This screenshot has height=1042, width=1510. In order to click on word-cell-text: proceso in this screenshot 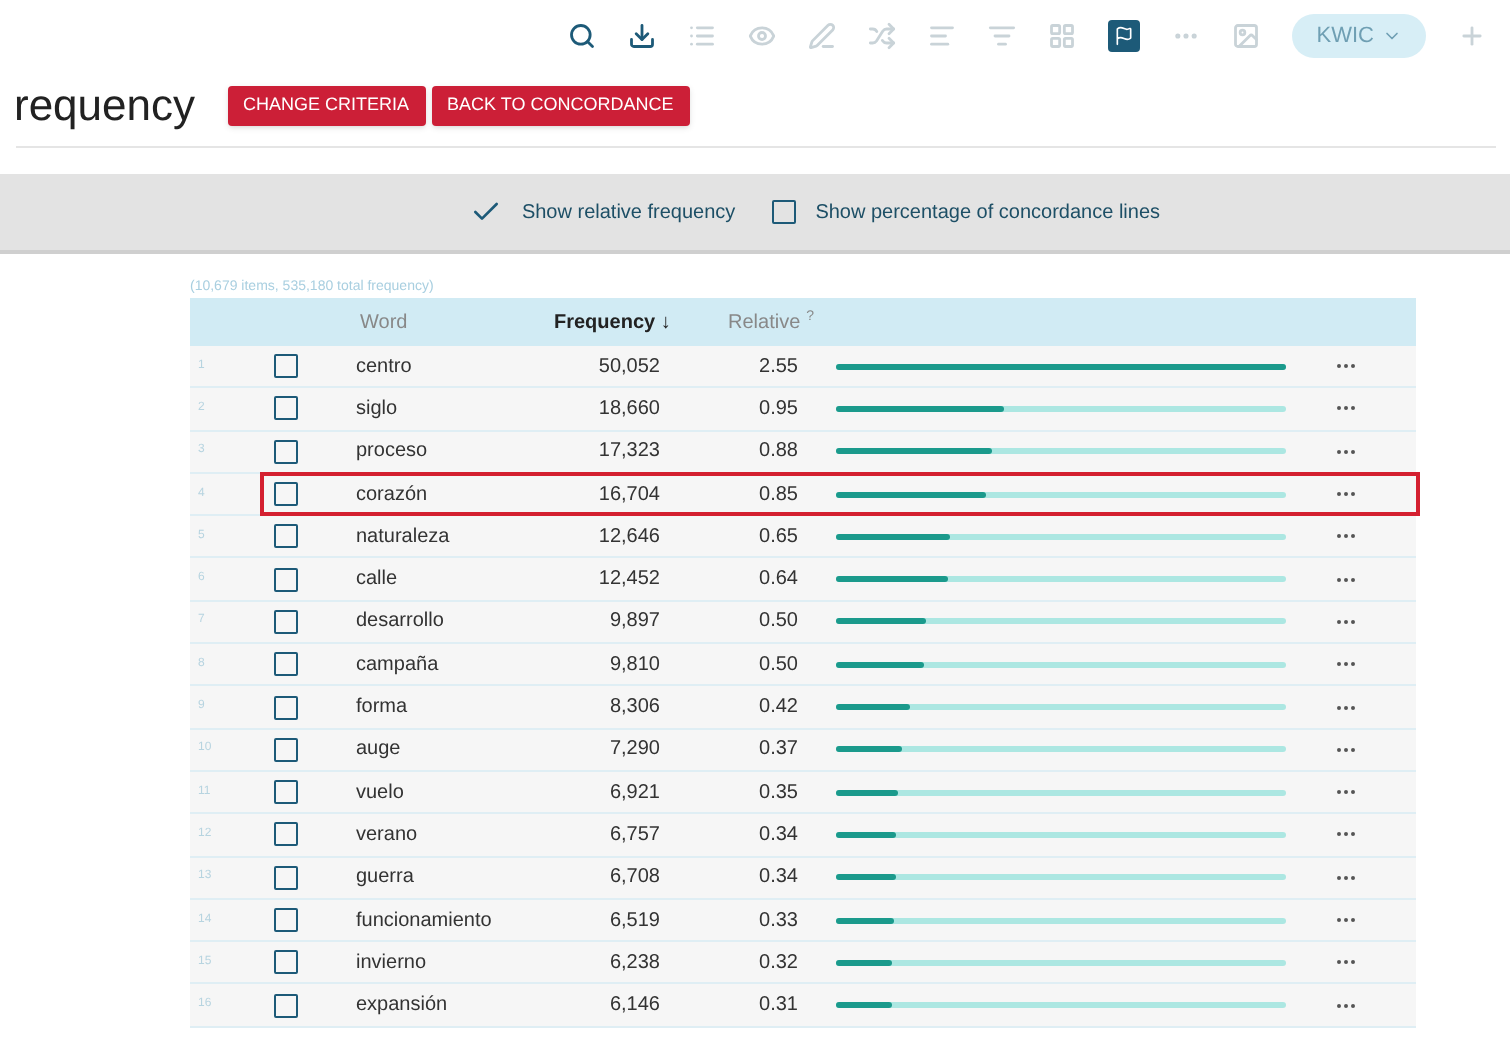, I will do `click(393, 452)`.